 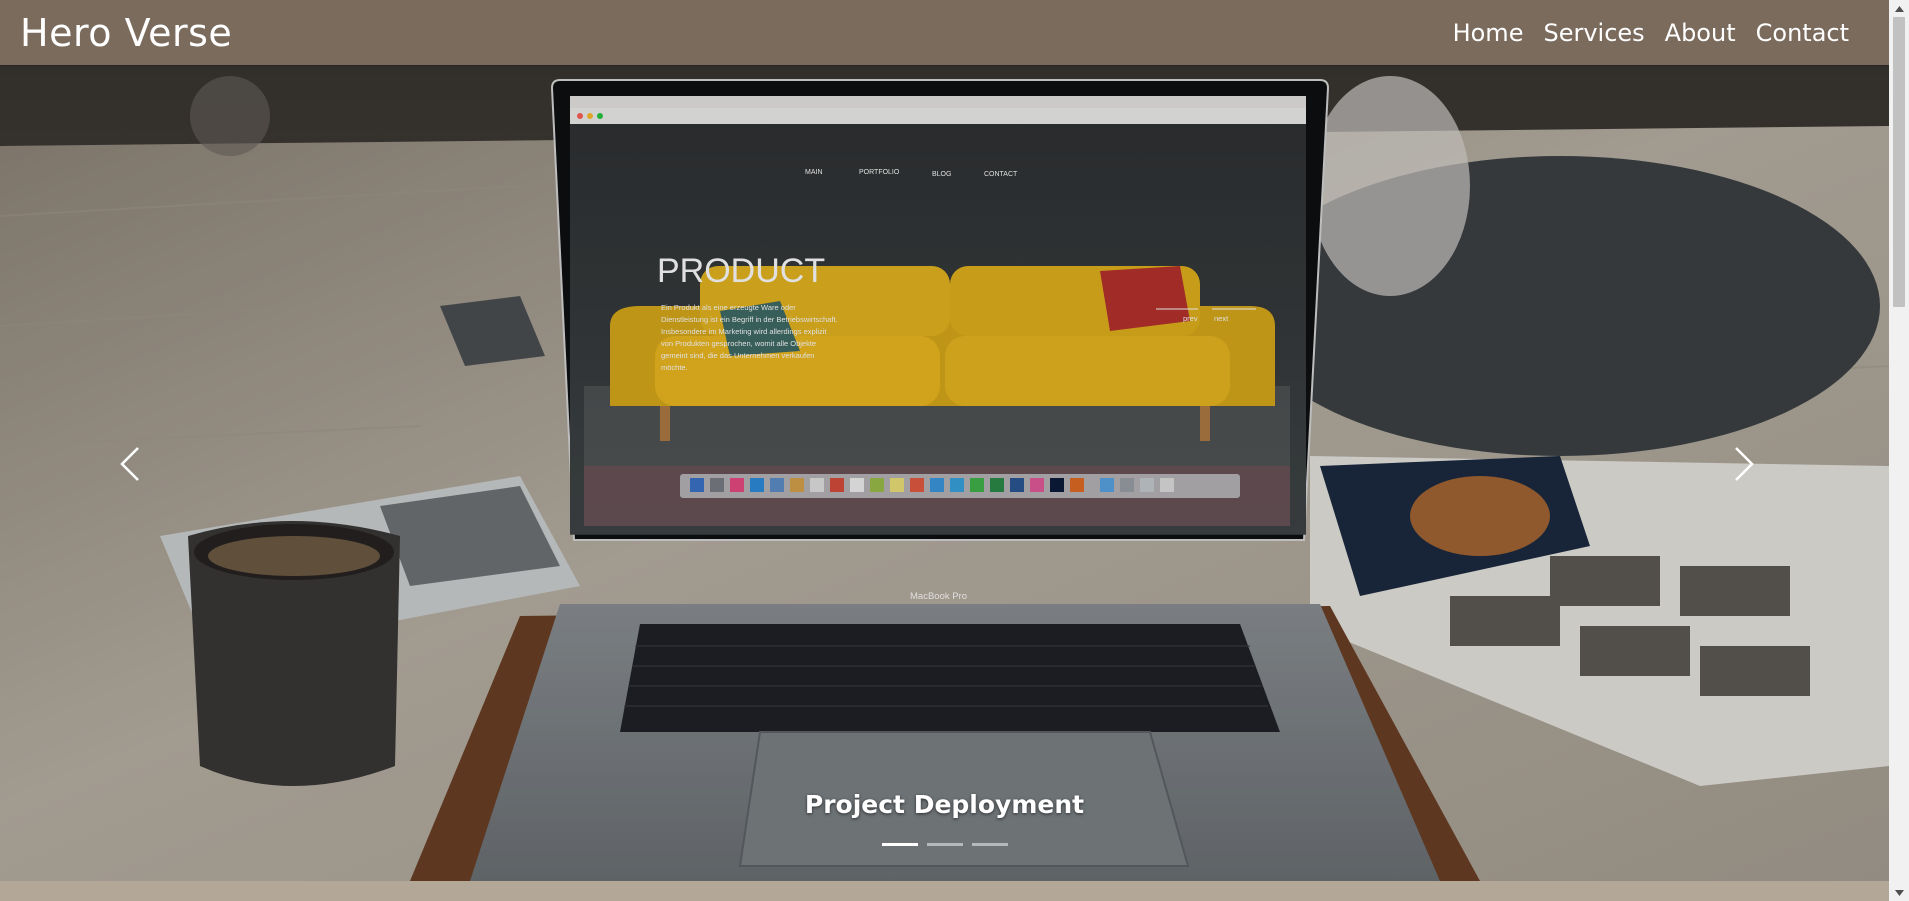 What do you see at coordinates (1488, 33) in the screenshot?
I see `nav-home-link: Home` at bounding box center [1488, 33].